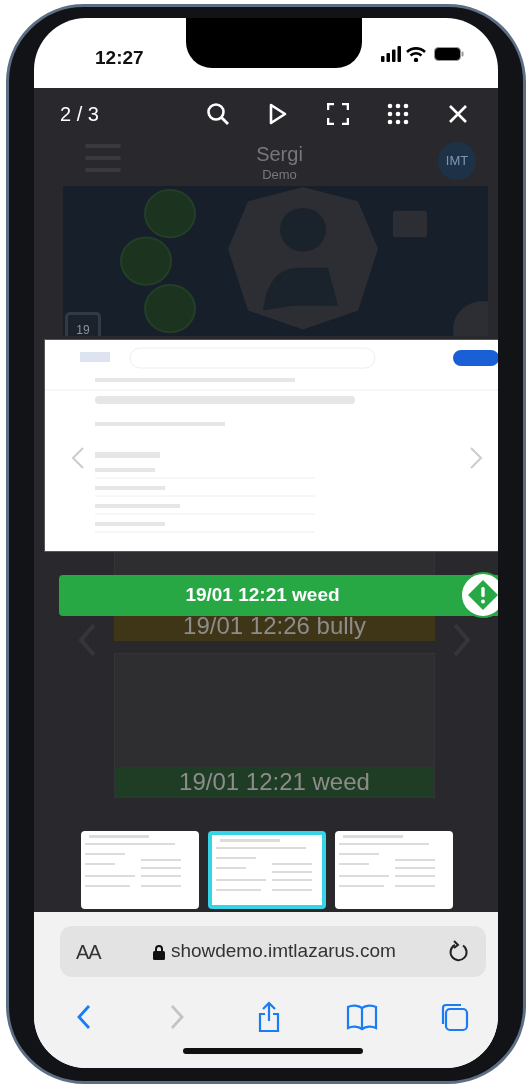 This screenshot has height=1088, width=532. Describe the element at coordinates (176, 1017) in the screenshot. I see `chevron-right-icon` at that location.